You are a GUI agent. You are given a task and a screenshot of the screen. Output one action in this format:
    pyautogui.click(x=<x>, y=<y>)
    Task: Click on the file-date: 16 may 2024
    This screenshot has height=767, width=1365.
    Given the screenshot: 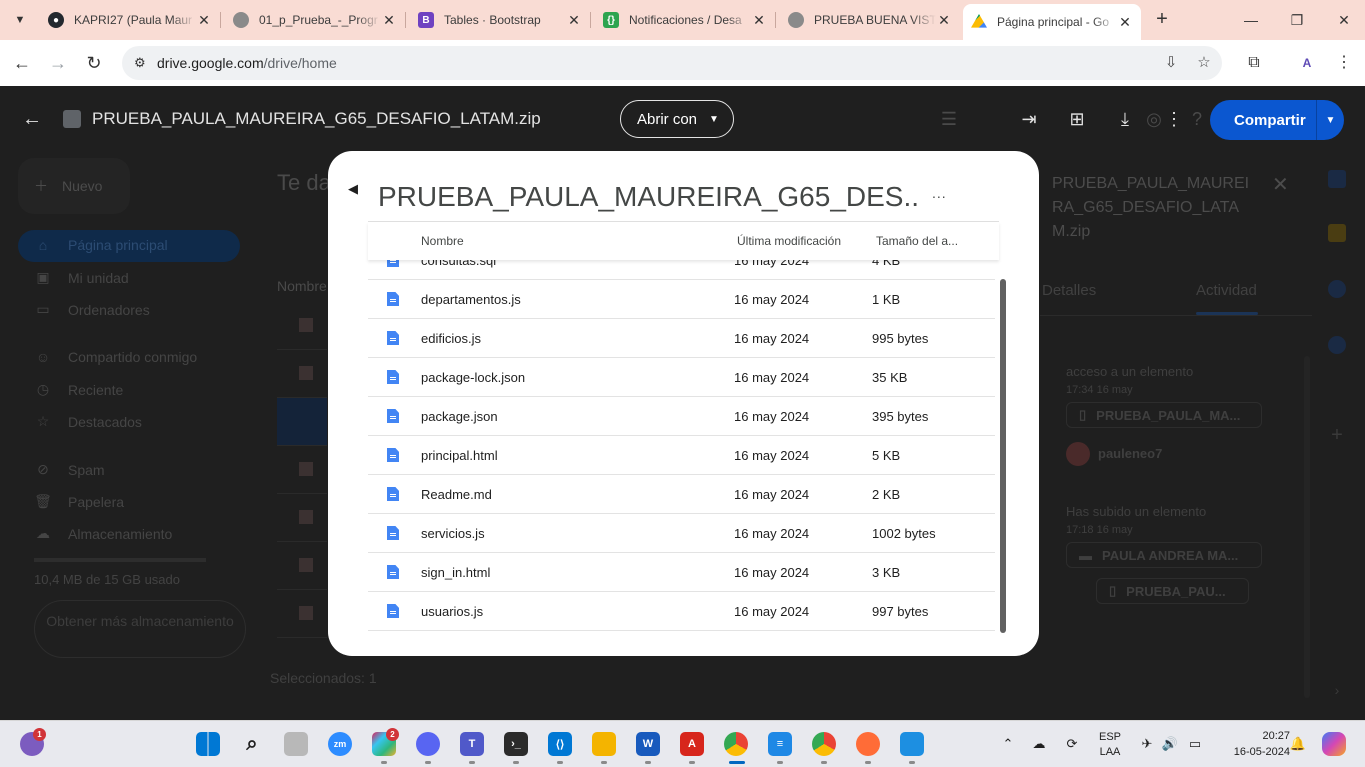 What is the action you would take?
    pyautogui.click(x=772, y=533)
    